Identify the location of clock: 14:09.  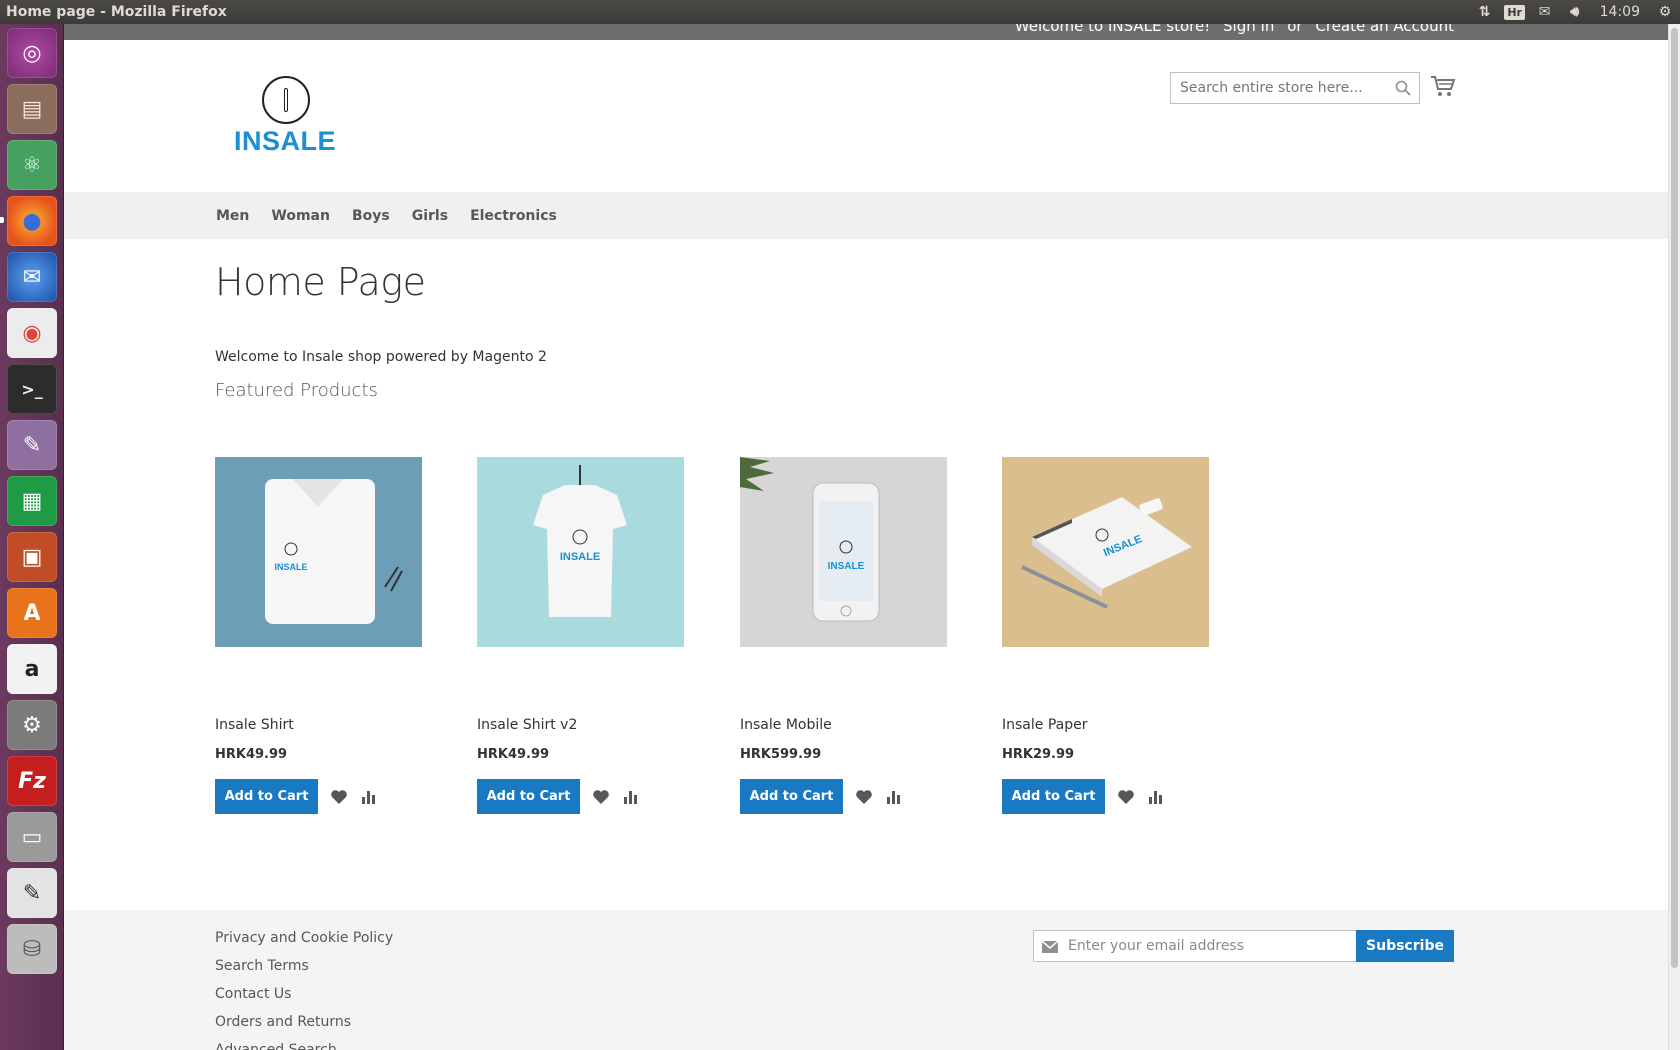
(1620, 12).